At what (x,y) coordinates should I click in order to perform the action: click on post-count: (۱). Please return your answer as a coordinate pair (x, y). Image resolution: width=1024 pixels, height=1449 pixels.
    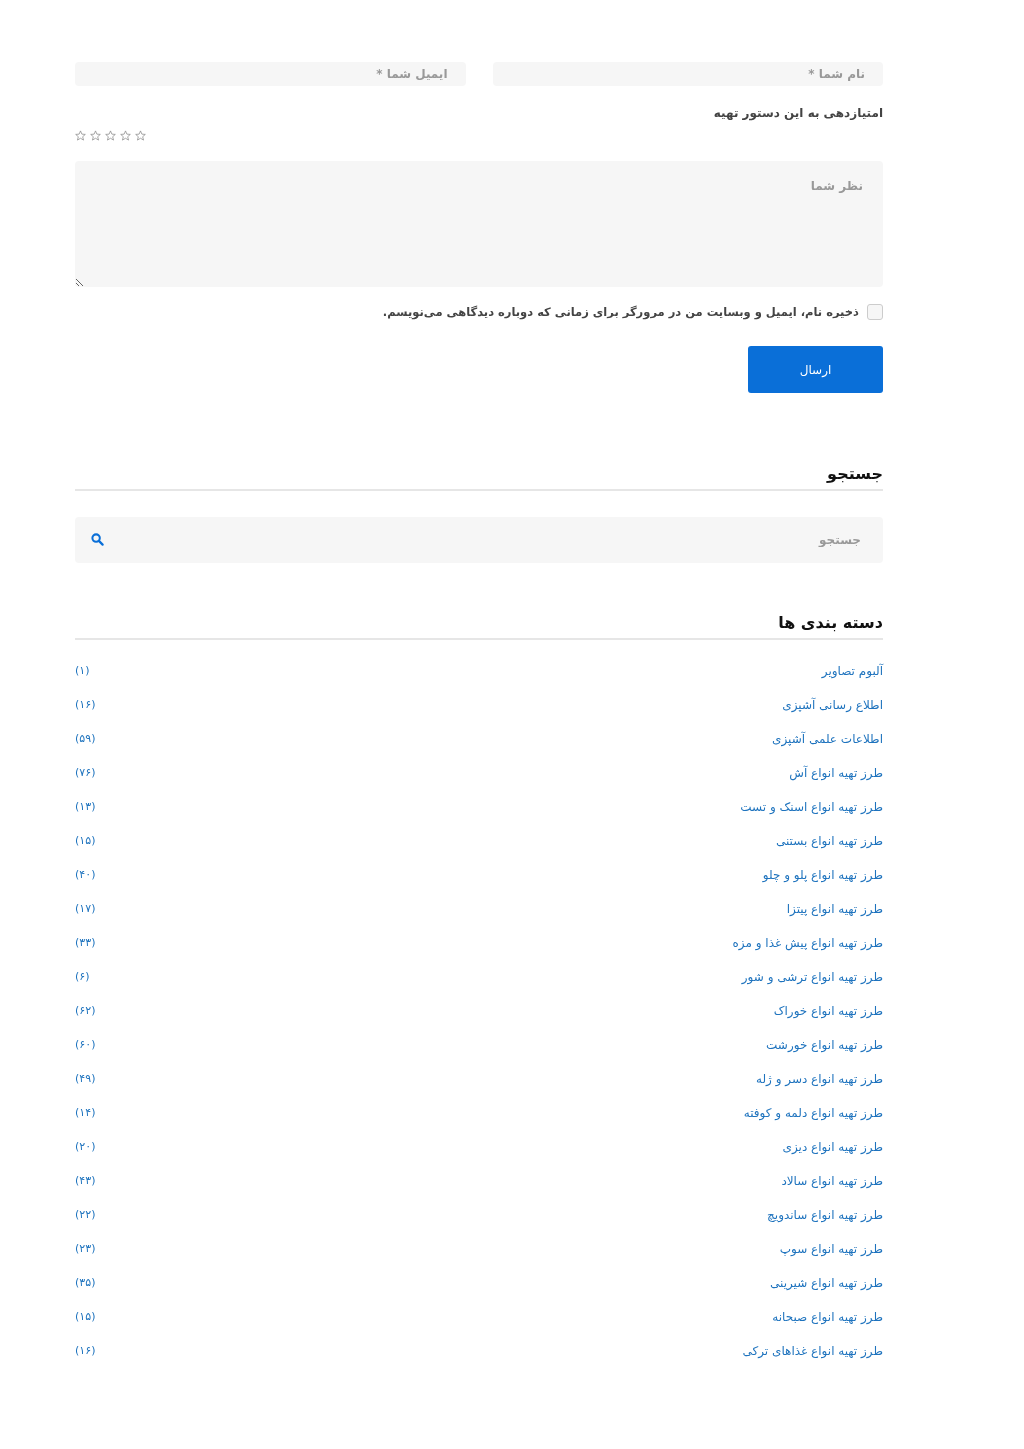
    Looking at the image, I should click on (82, 670).